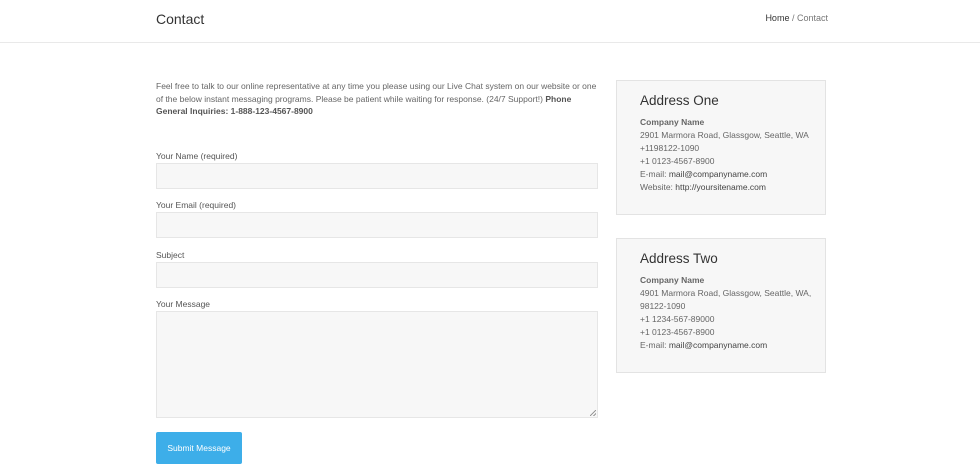 The height and width of the screenshot is (471, 980). What do you see at coordinates (663, 306) in the screenshot?
I see `postal-code: 98122-1090` at bounding box center [663, 306].